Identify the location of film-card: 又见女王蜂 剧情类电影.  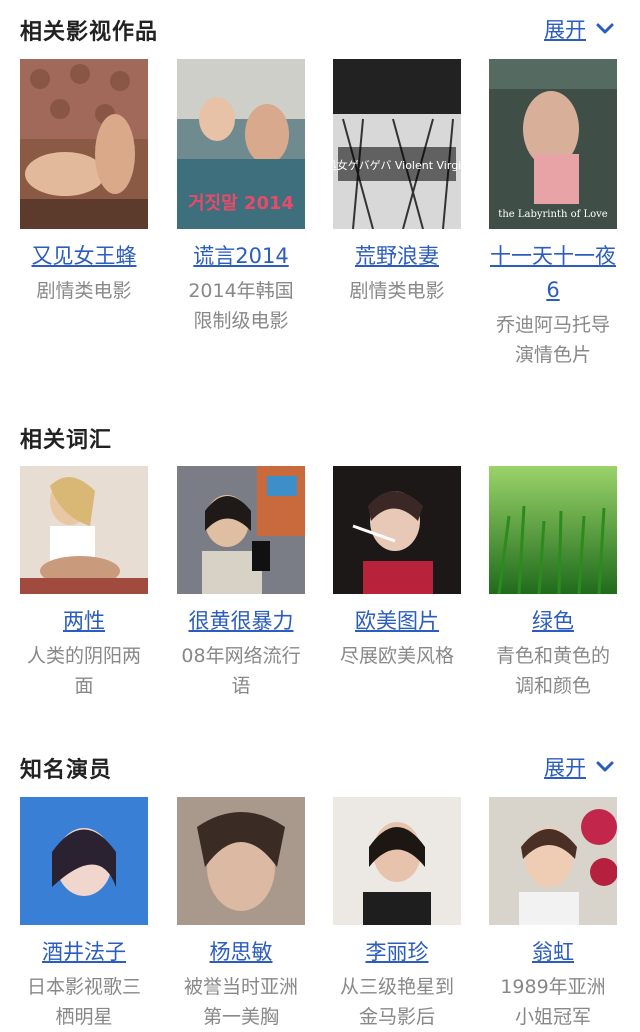
(84, 182).